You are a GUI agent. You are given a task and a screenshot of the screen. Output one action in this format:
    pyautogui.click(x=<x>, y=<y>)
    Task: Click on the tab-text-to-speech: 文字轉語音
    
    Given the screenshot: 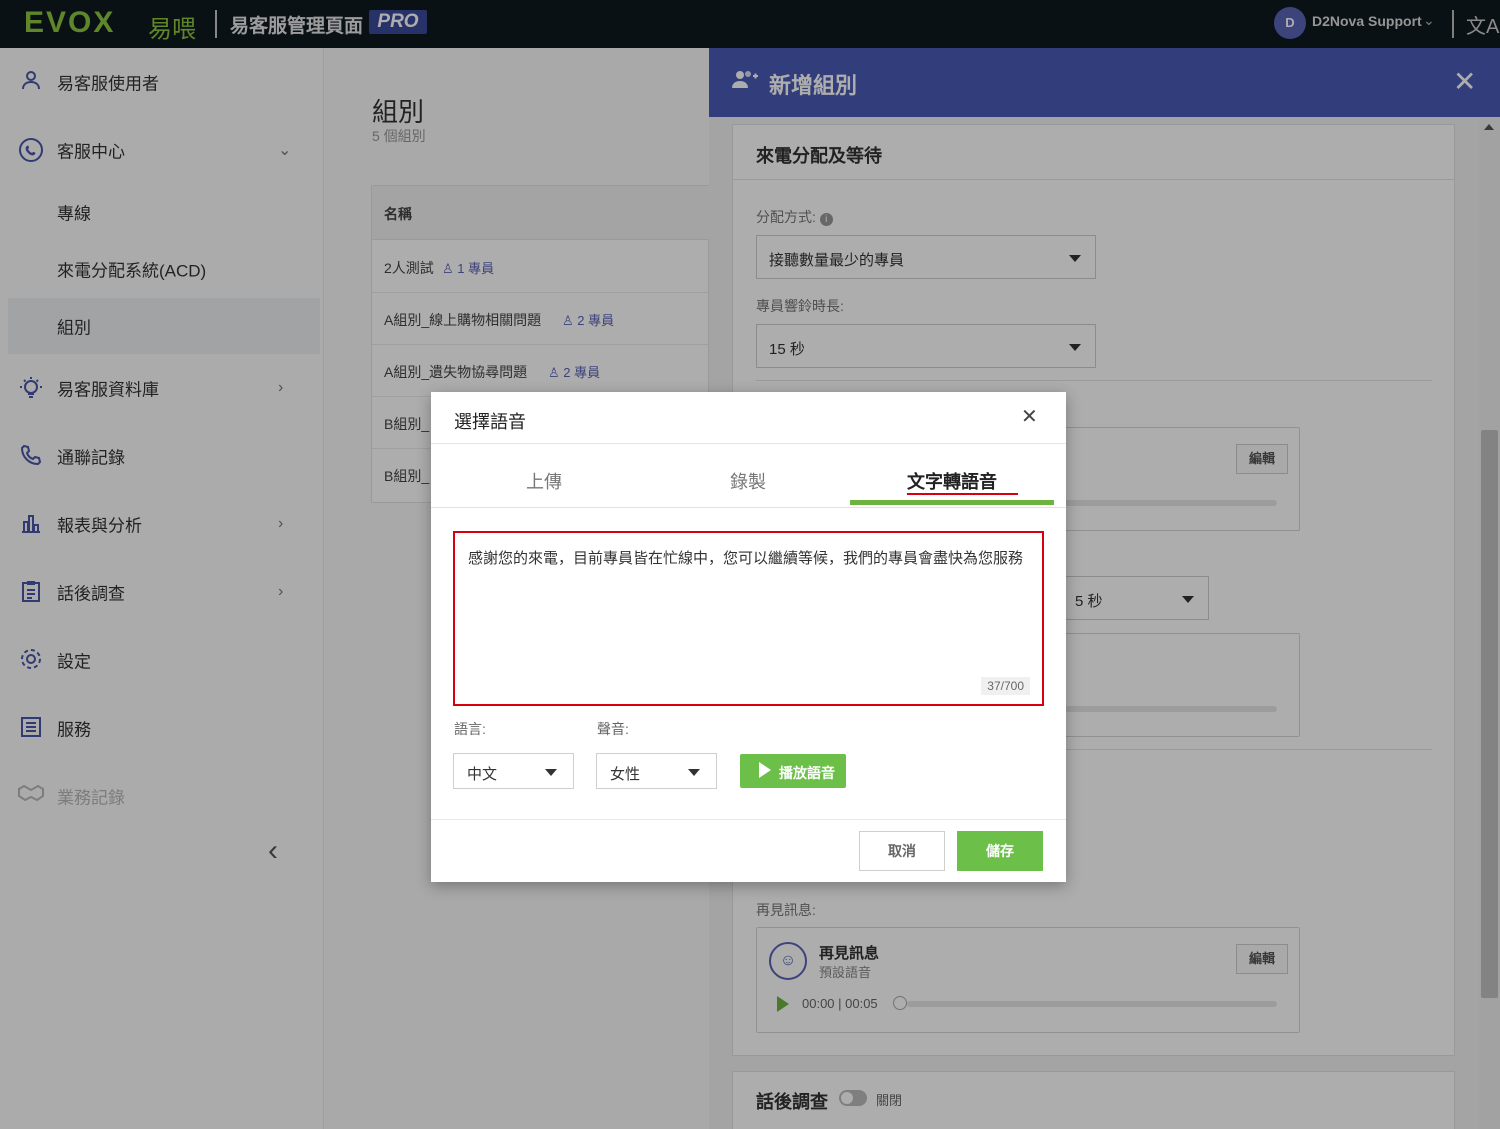 What is the action you would take?
    pyautogui.click(x=952, y=476)
    